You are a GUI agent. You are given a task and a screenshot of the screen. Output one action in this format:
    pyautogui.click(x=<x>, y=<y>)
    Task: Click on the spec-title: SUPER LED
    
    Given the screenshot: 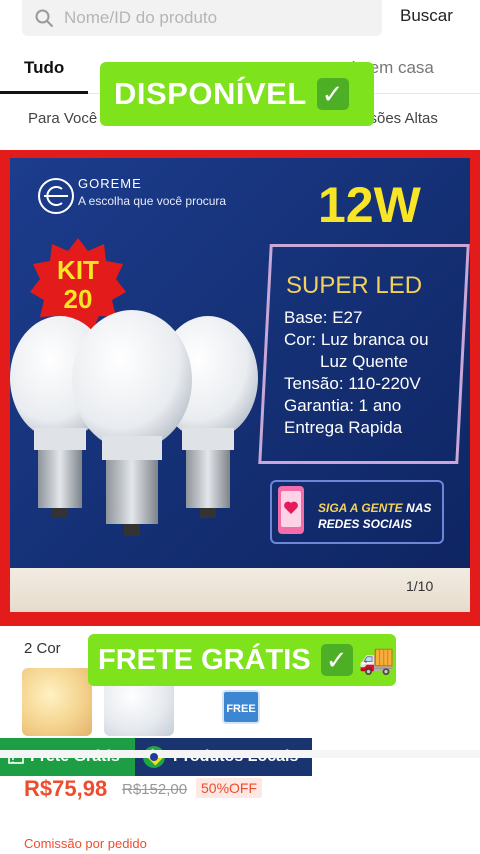 What is the action you would take?
    pyautogui.click(x=354, y=285)
    